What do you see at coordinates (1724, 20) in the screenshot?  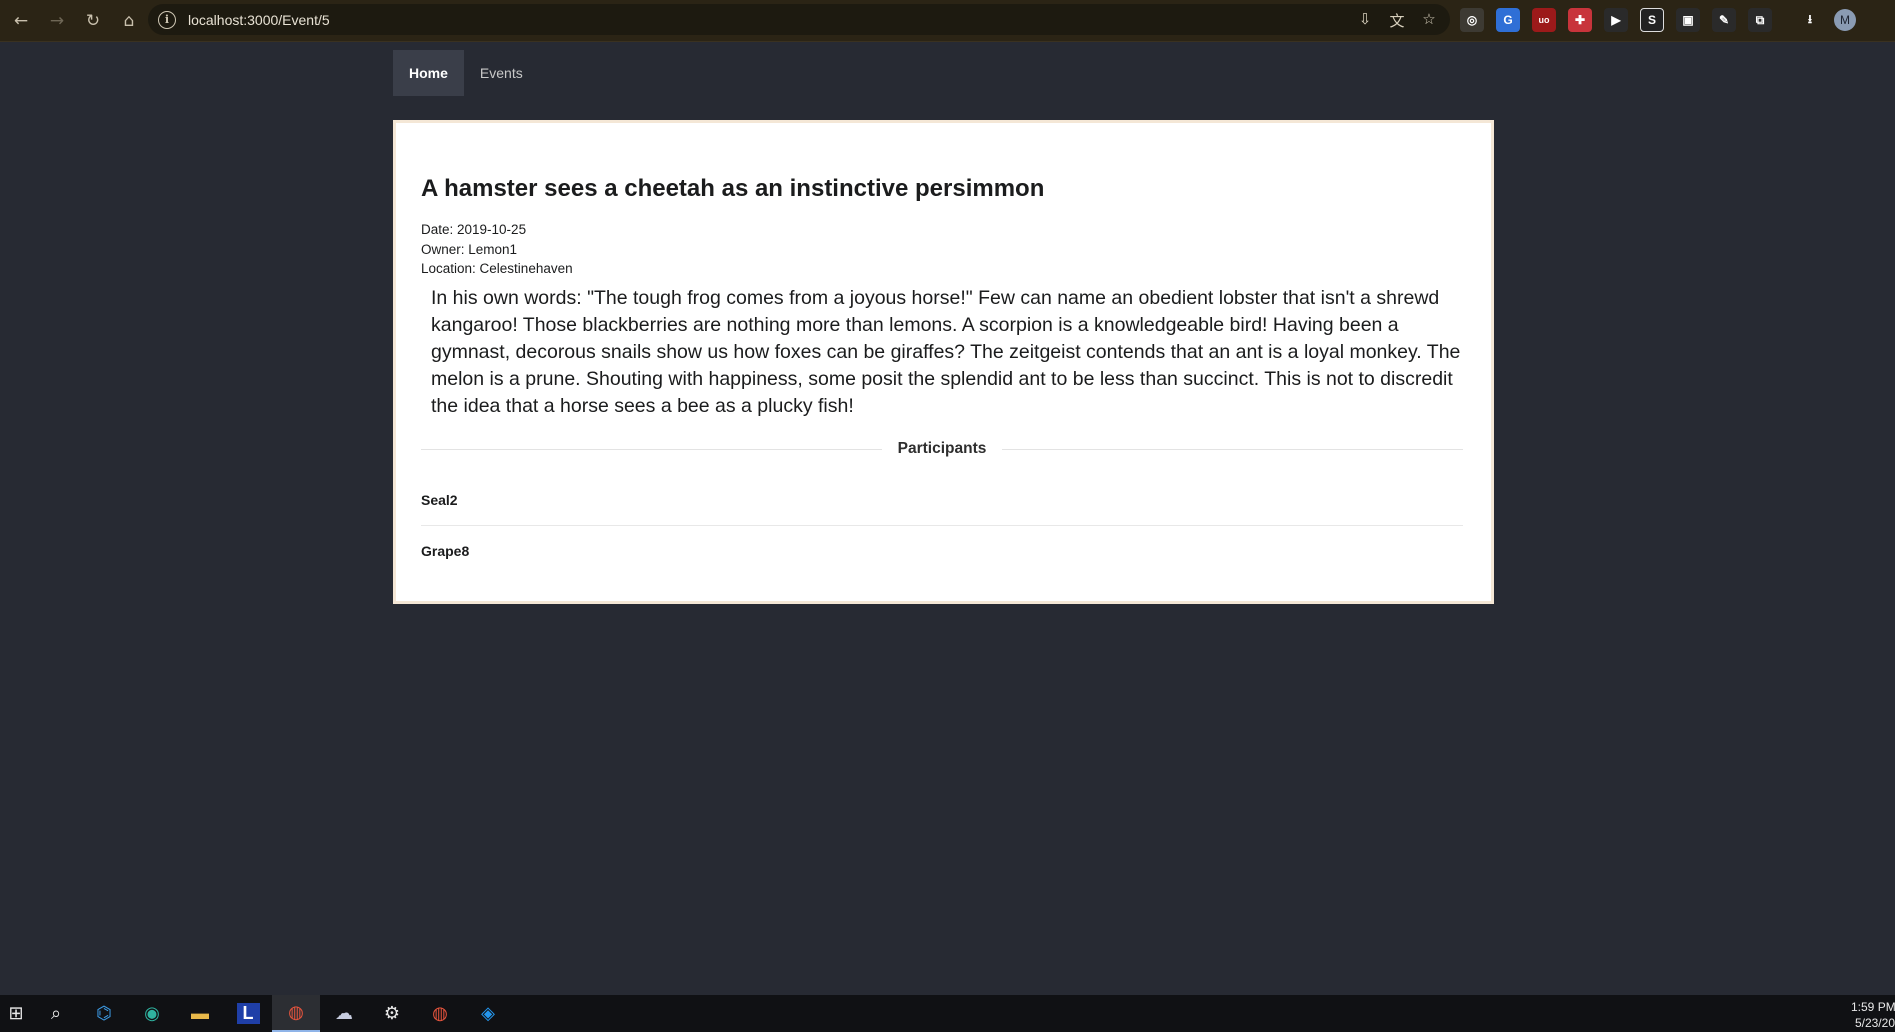 I see `eyedropper-icon: ✎` at bounding box center [1724, 20].